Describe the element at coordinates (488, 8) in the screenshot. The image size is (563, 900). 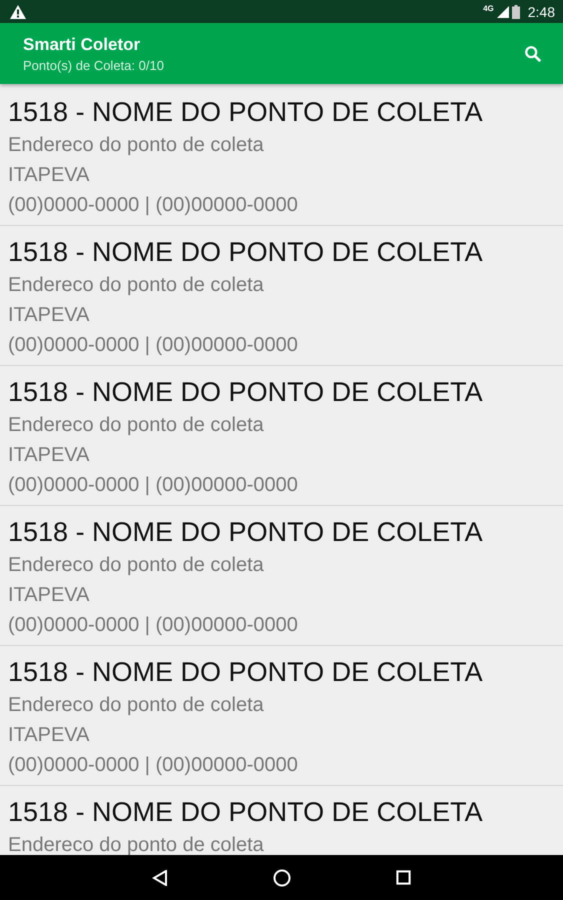
I see `network-label: 4G` at that location.